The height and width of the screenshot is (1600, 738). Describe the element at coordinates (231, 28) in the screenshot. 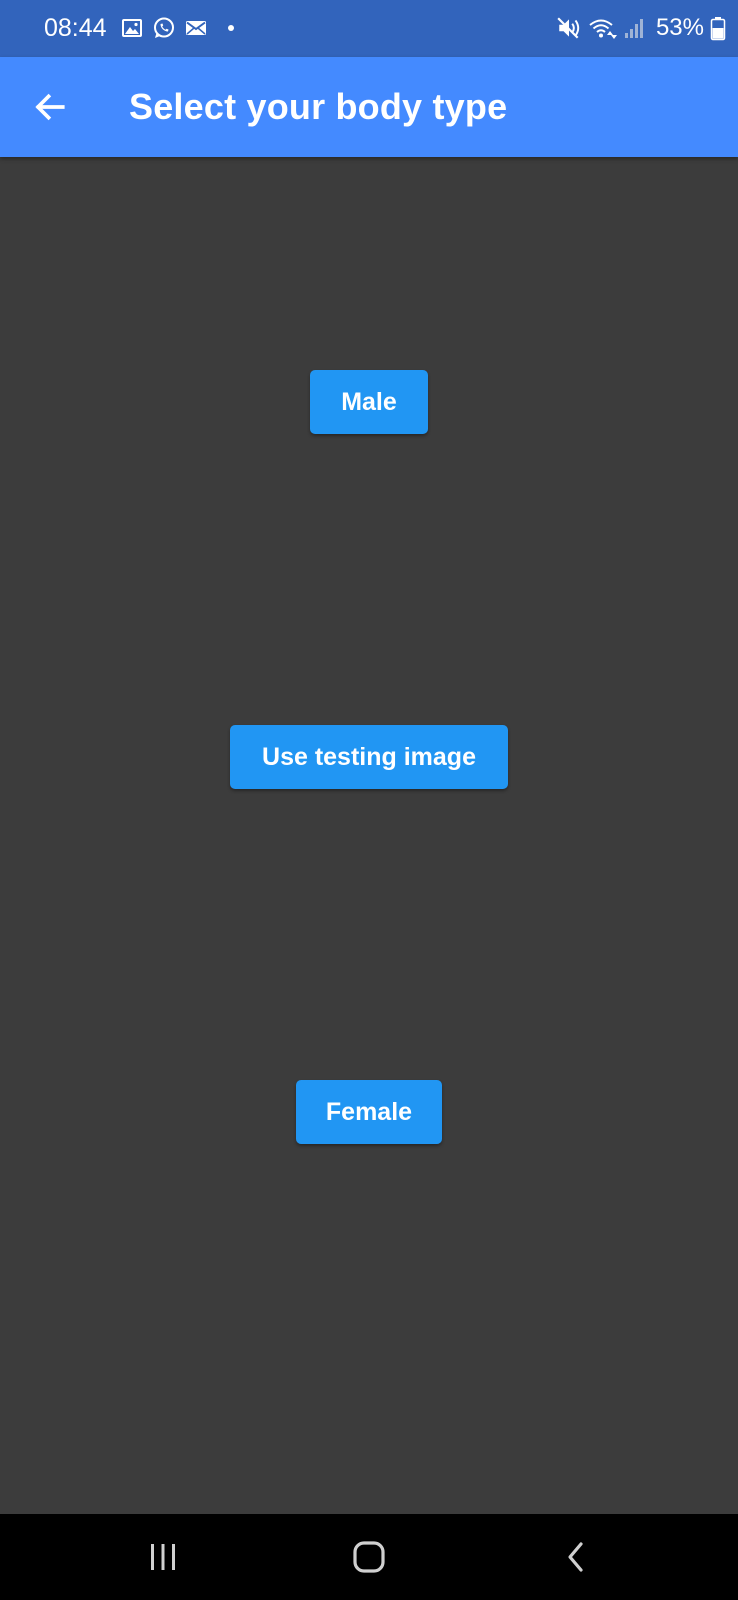

I see `more-notifications-dot` at that location.